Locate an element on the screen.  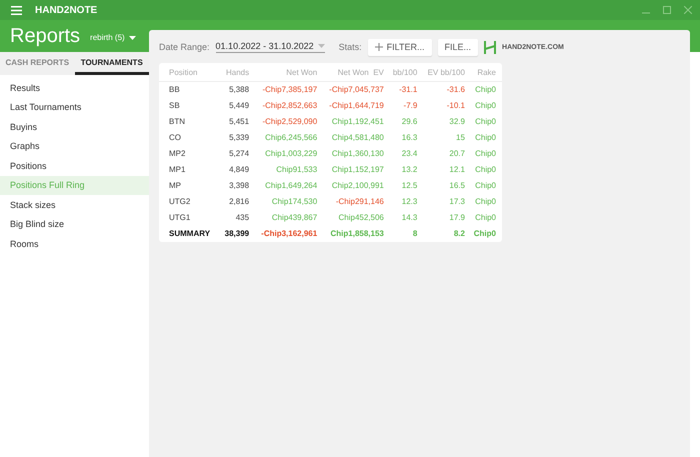
table-cell: -Chip2,852,663 is located at coordinates (289, 106).